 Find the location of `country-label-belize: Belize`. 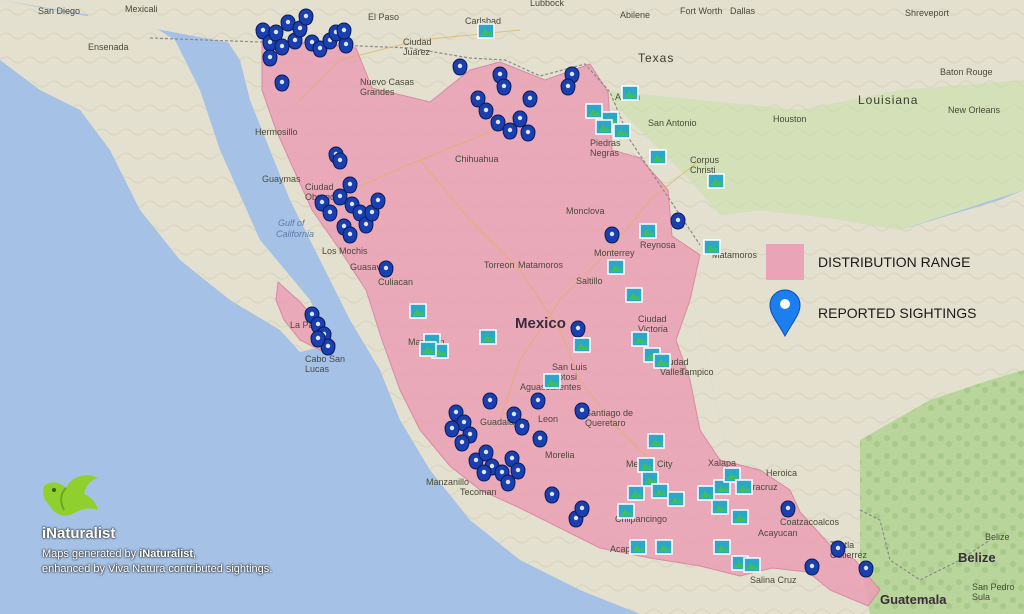

country-label-belize: Belize is located at coordinates (977, 557).